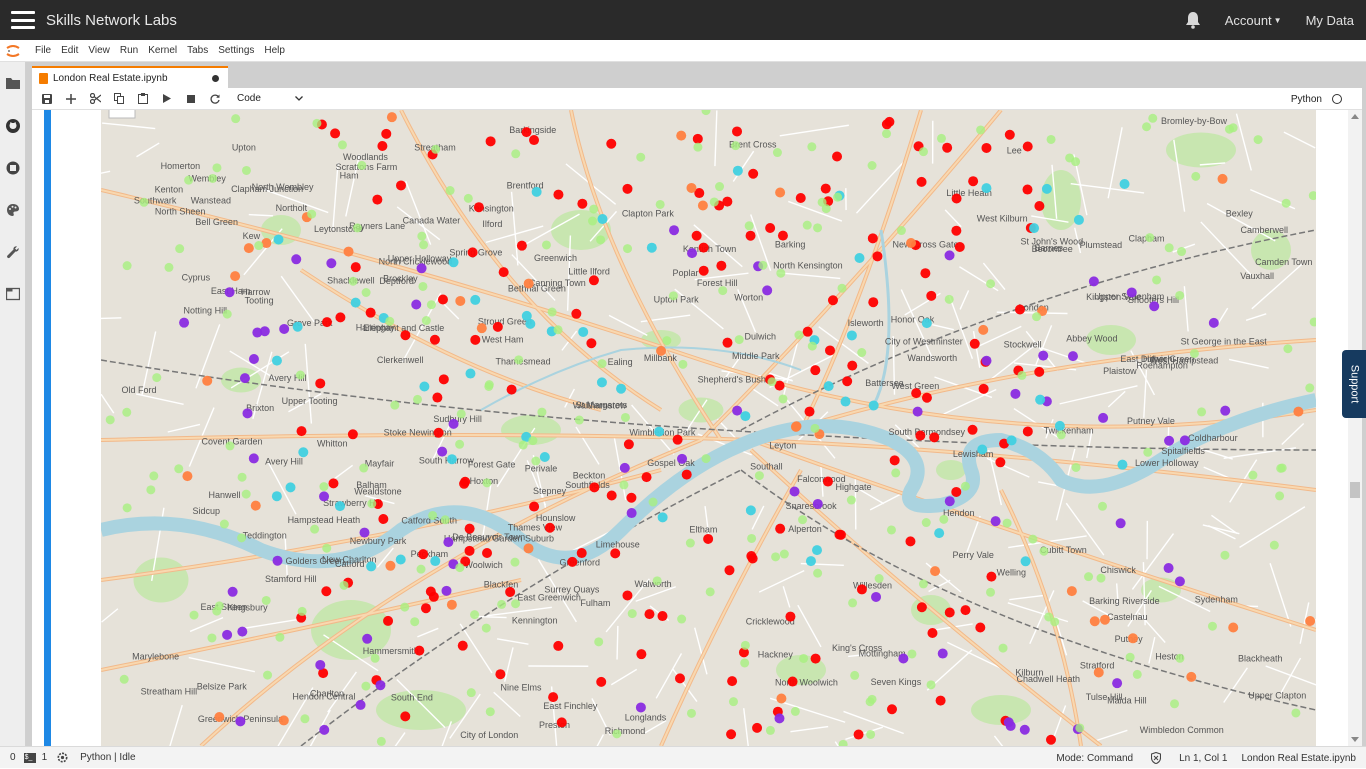  I want to click on terminal-icon: $_, so click(30, 758).